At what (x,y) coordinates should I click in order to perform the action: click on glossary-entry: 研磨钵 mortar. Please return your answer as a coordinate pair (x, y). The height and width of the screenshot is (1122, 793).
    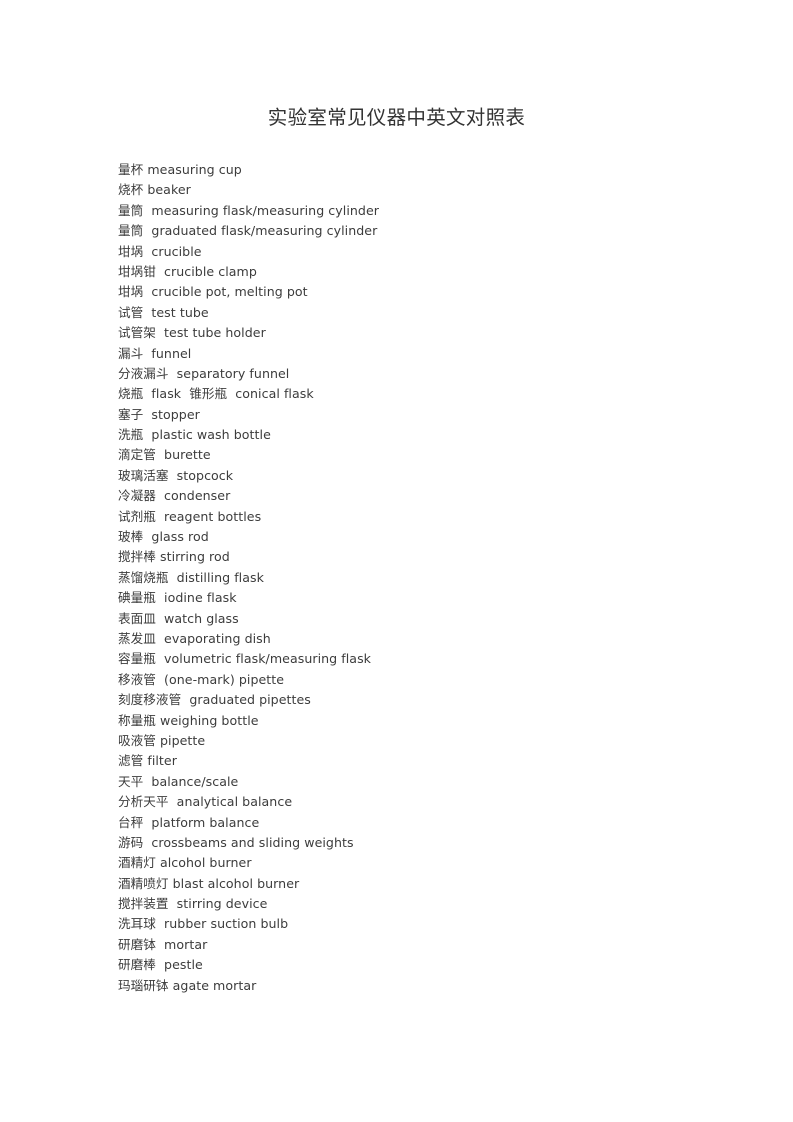
    Looking at the image, I should click on (163, 944).